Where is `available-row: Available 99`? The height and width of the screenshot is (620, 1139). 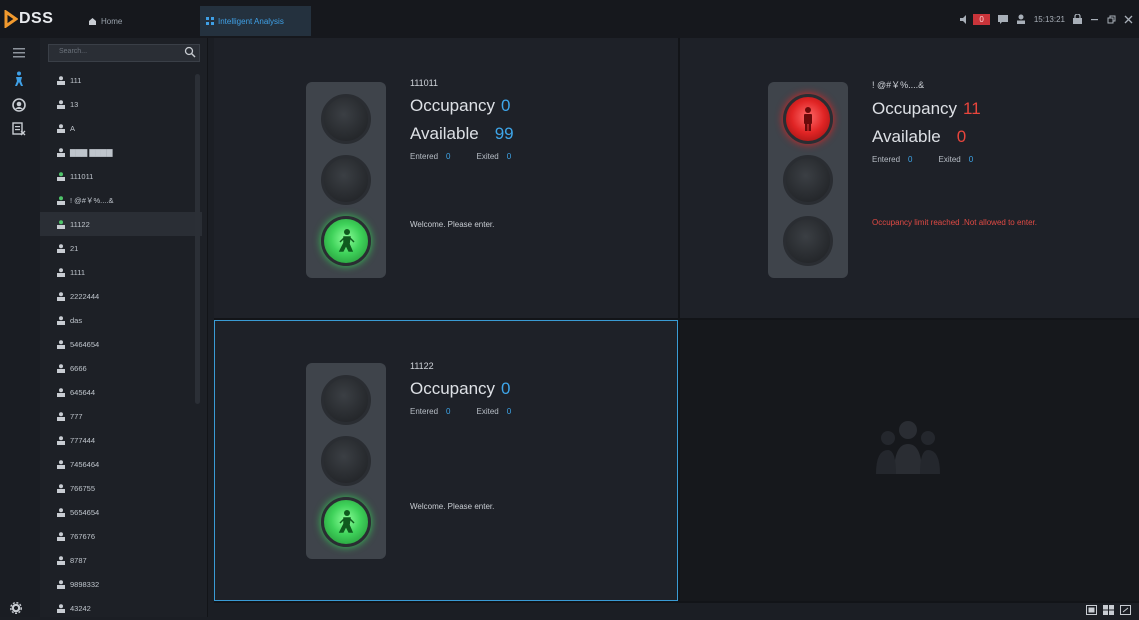 available-row: Available 99 is located at coordinates (473, 134).